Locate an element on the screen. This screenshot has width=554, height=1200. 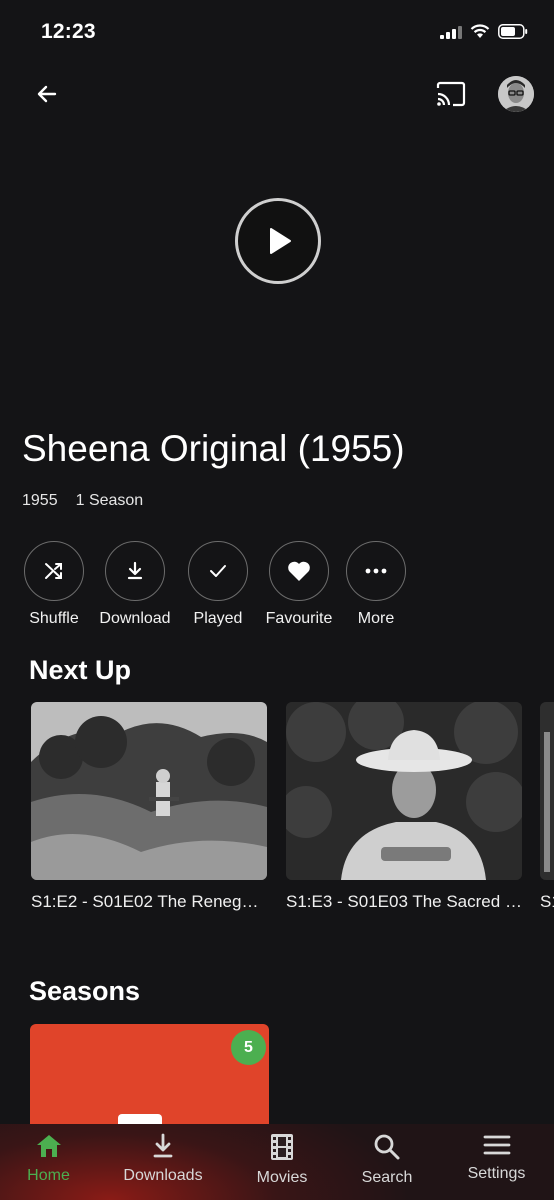
more-label: More is located at coordinates (376, 618).